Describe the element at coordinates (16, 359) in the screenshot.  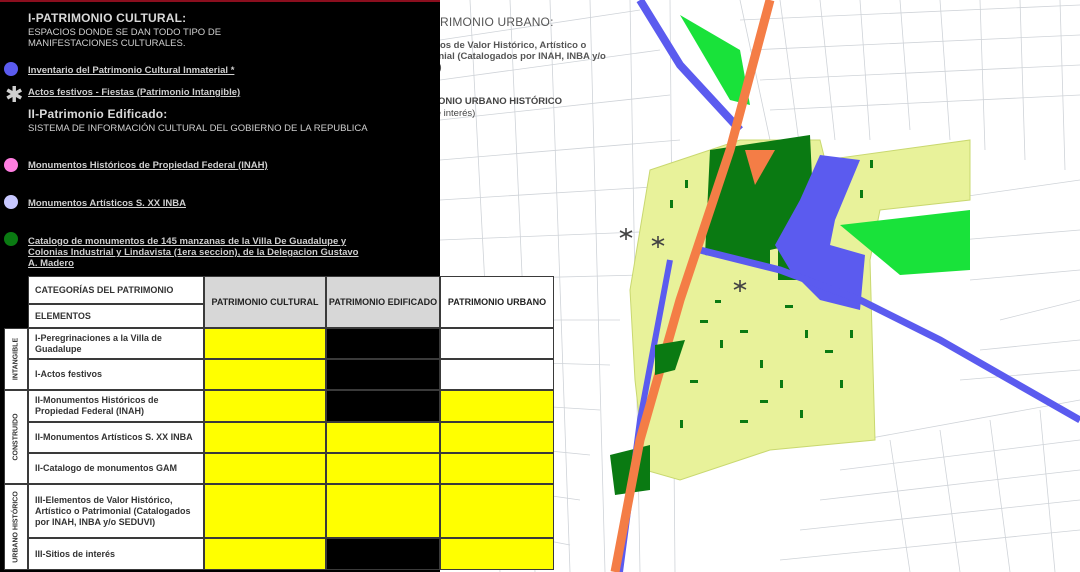
I see `group-intangible: INTANGIBLE` at that location.